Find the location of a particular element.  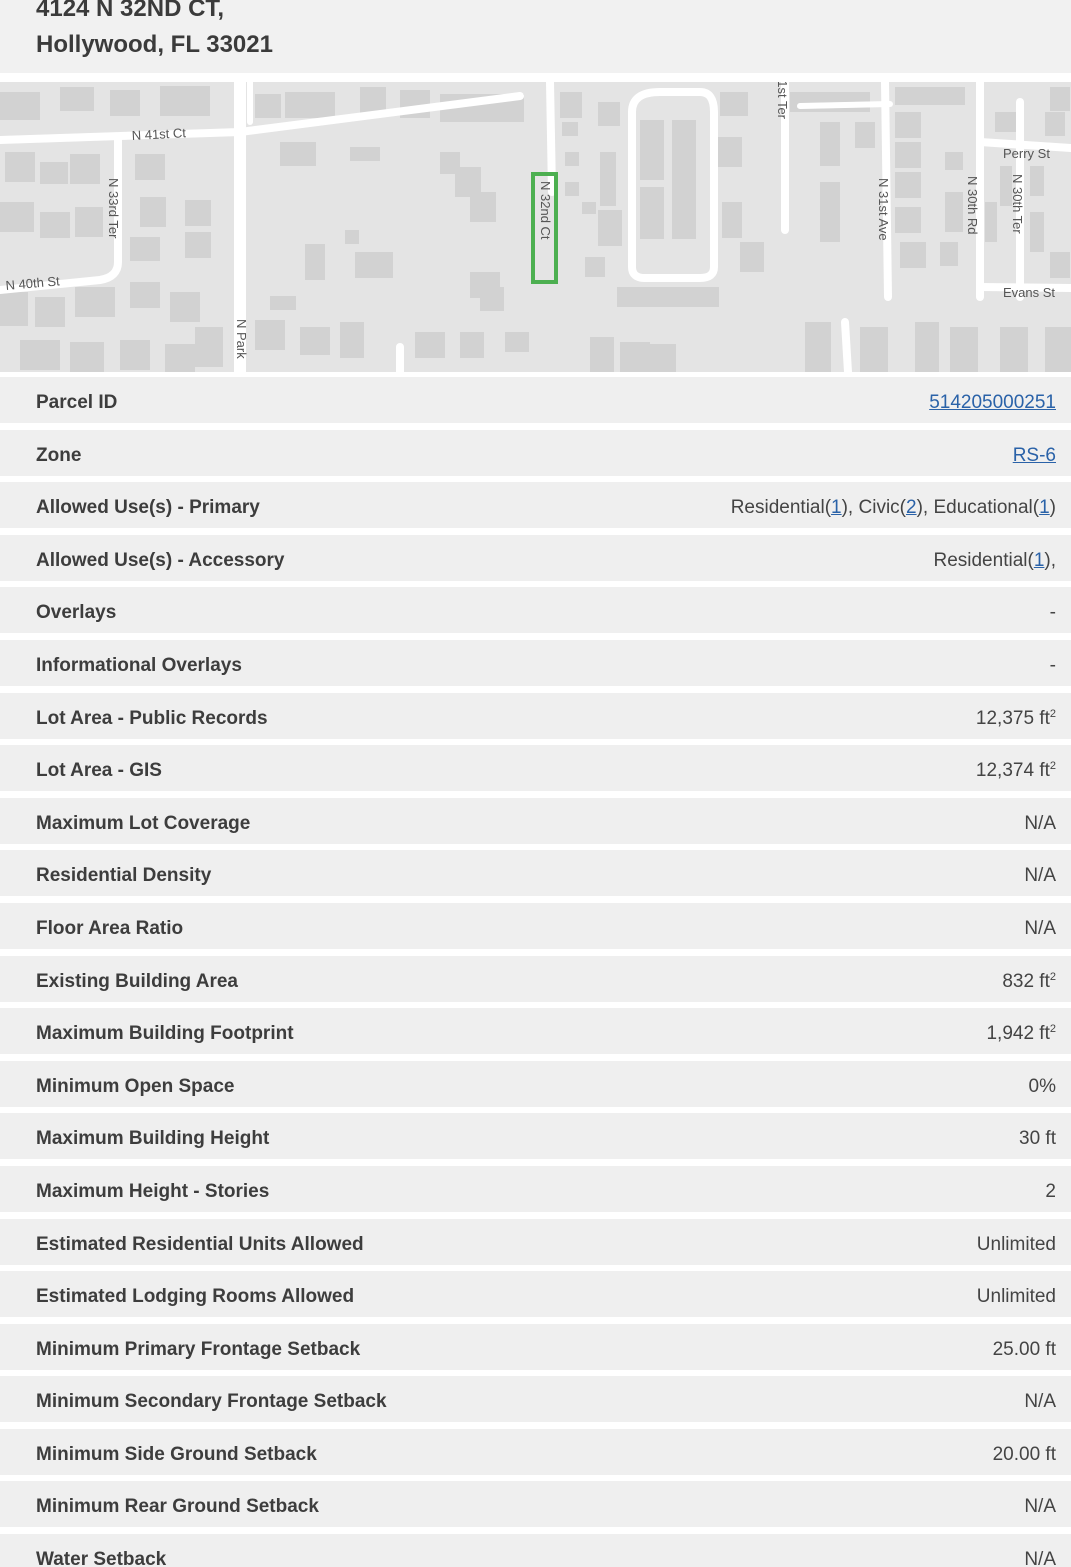

row-value: Residential(1), Civic(2), Educational(1) is located at coordinates (893, 508).